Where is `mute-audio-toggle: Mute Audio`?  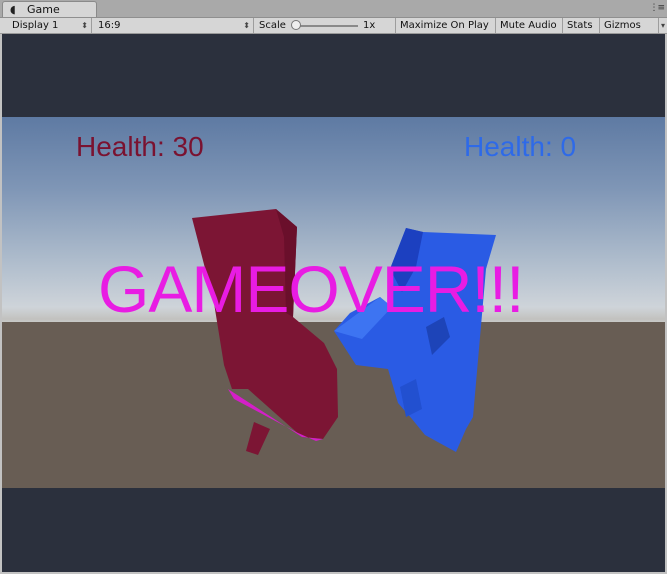
mute-audio-toggle: Mute Audio is located at coordinates (529, 25).